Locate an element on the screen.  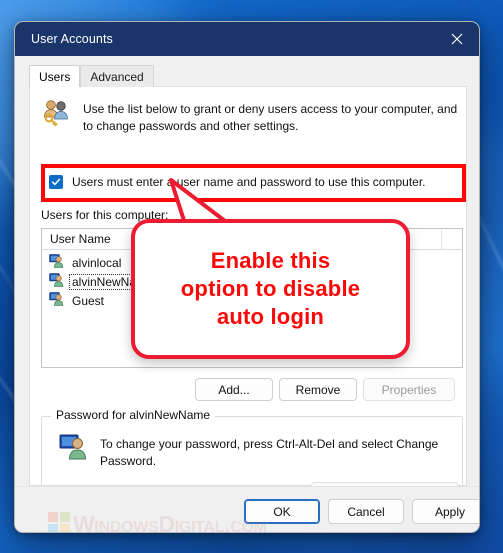
dialog-footer: OK Cancel Apply is located at coordinates (247, 509).